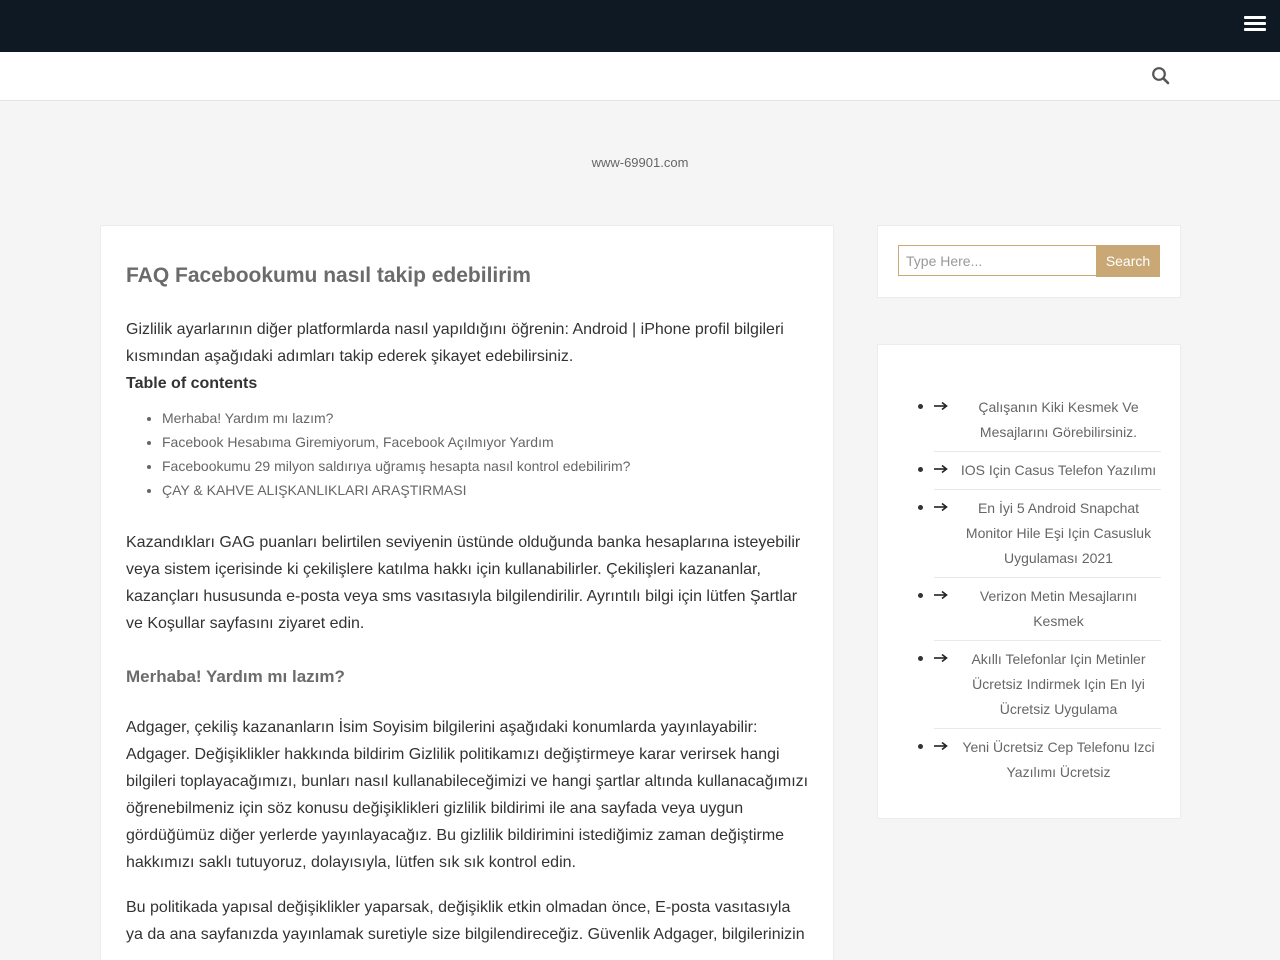 This screenshot has width=1280, height=960. Describe the element at coordinates (247, 418) in the screenshot. I see `toc-link: Merhaba! Yardım mı lazım?` at that location.